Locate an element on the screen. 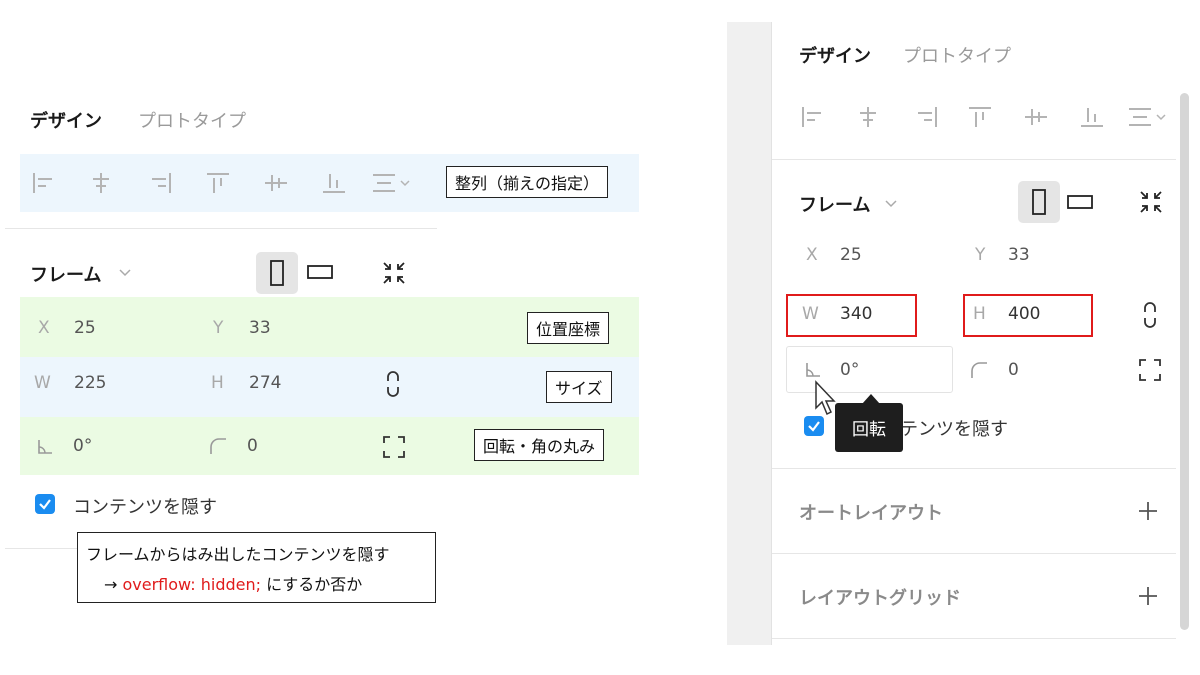  layout-grid-title: レイアウトグリッド is located at coordinates (880, 597).